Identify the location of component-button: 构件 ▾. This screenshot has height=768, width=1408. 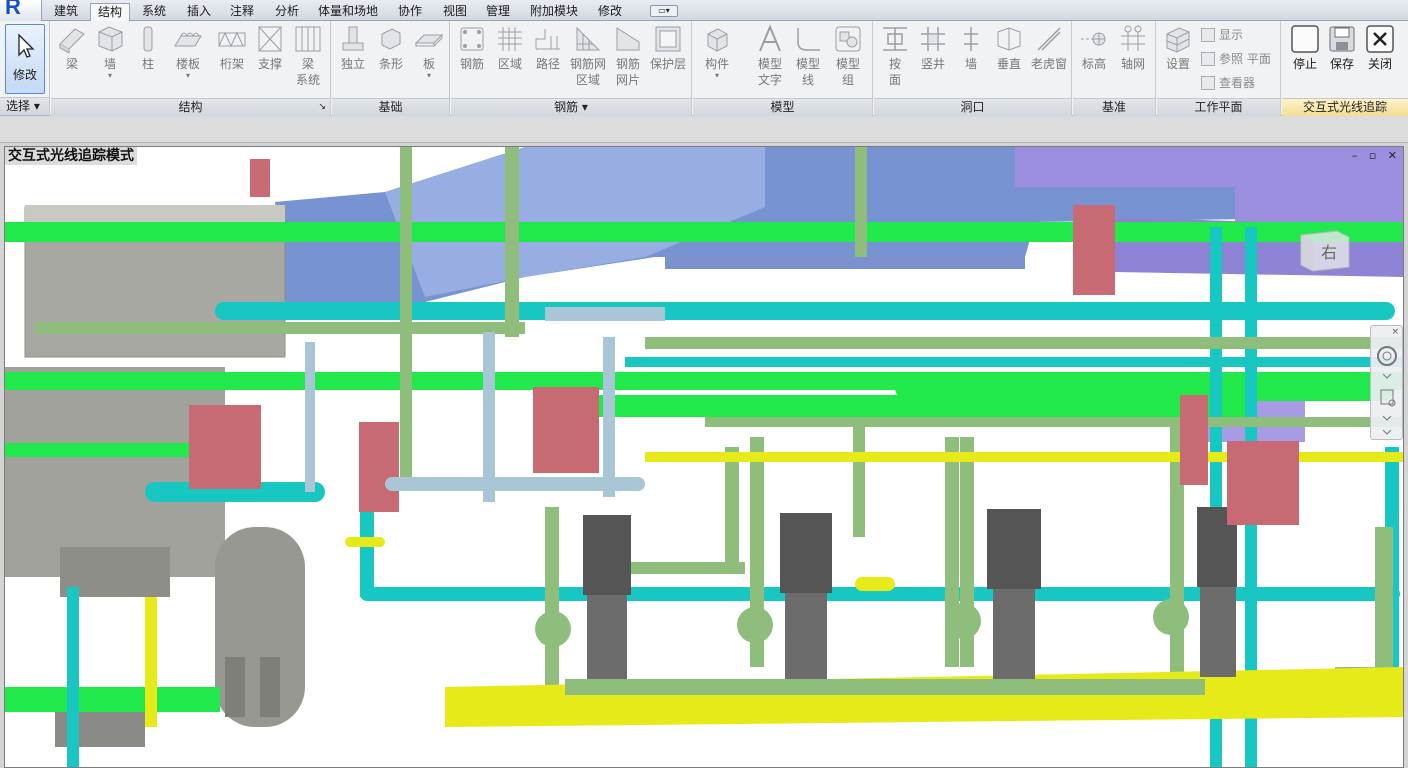
(717, 52).